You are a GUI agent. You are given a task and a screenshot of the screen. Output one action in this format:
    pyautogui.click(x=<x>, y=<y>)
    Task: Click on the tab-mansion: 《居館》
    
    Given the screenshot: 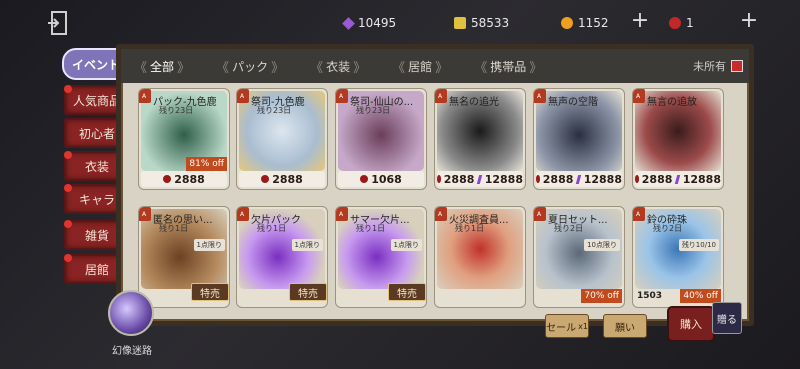 What is the action you would take?
    pyautogui.click(x=420, y=66)
    